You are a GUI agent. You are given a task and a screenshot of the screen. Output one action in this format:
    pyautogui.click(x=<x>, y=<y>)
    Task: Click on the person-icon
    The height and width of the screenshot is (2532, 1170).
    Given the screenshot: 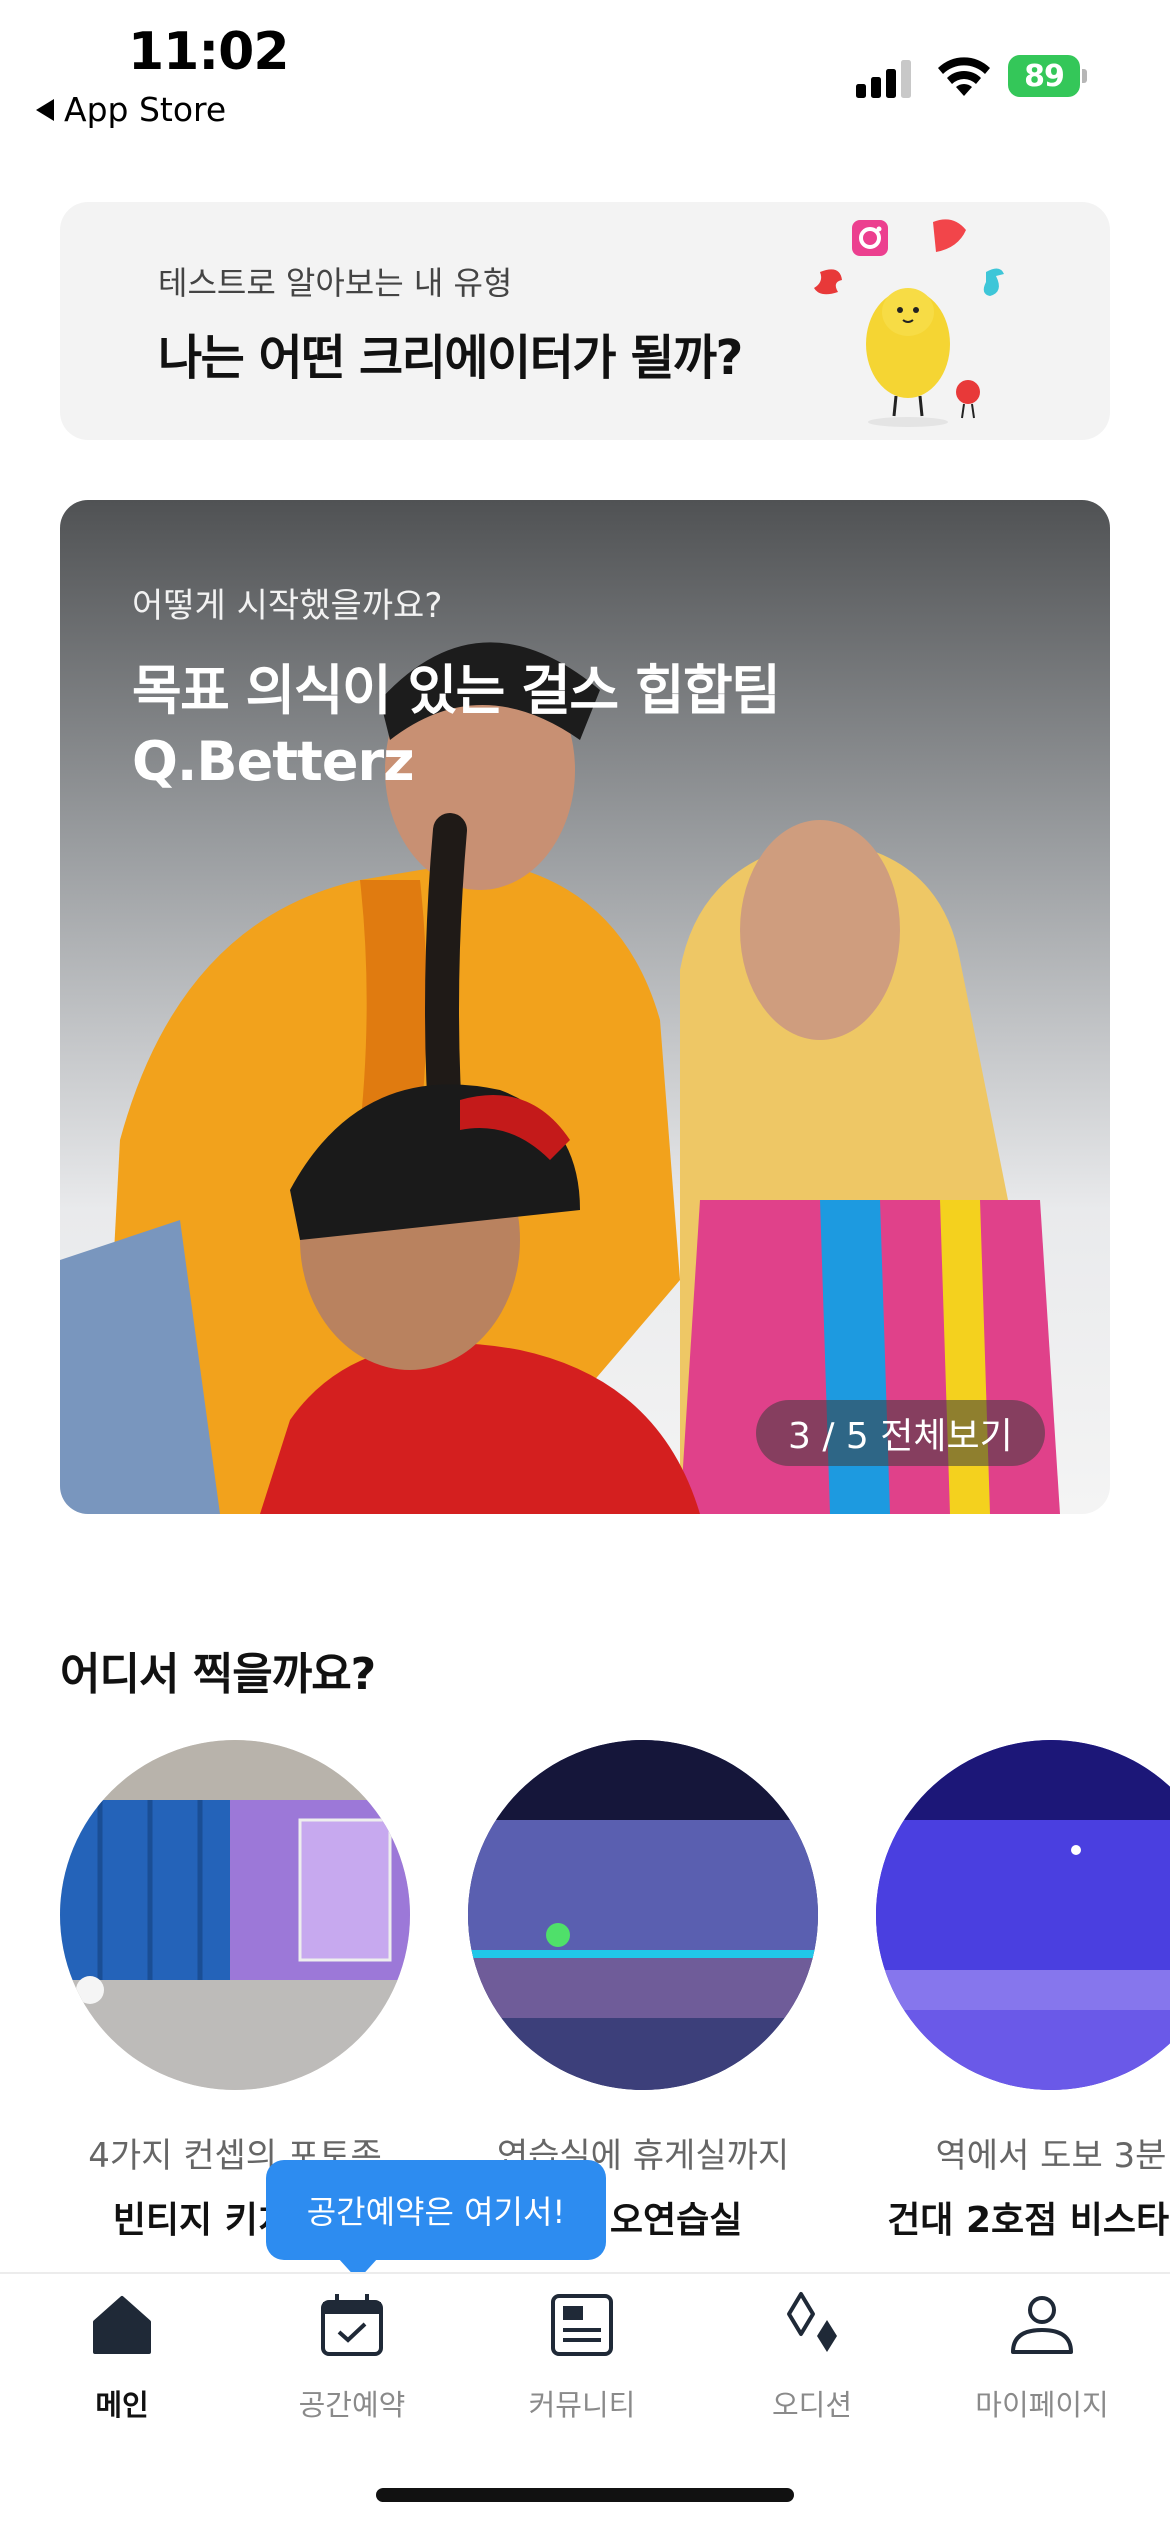 What is the action you would take?
    pyautogui.click(x=1042, y=2325)
    